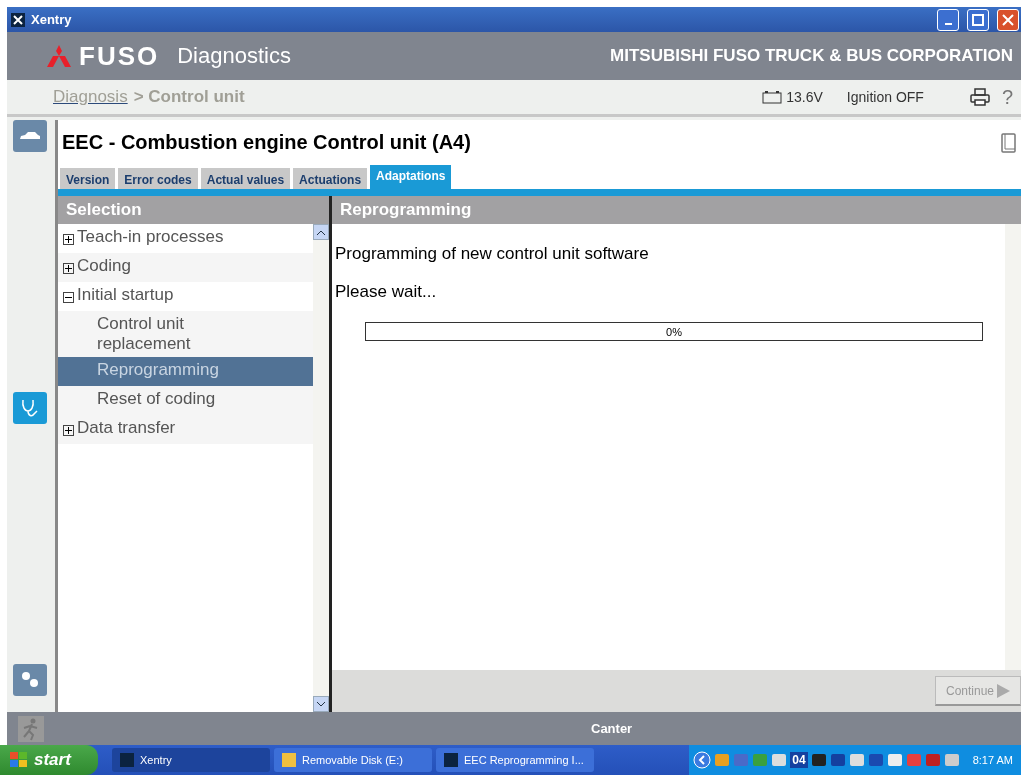  I want to click on windows-logo-icon, so click(19, 760).